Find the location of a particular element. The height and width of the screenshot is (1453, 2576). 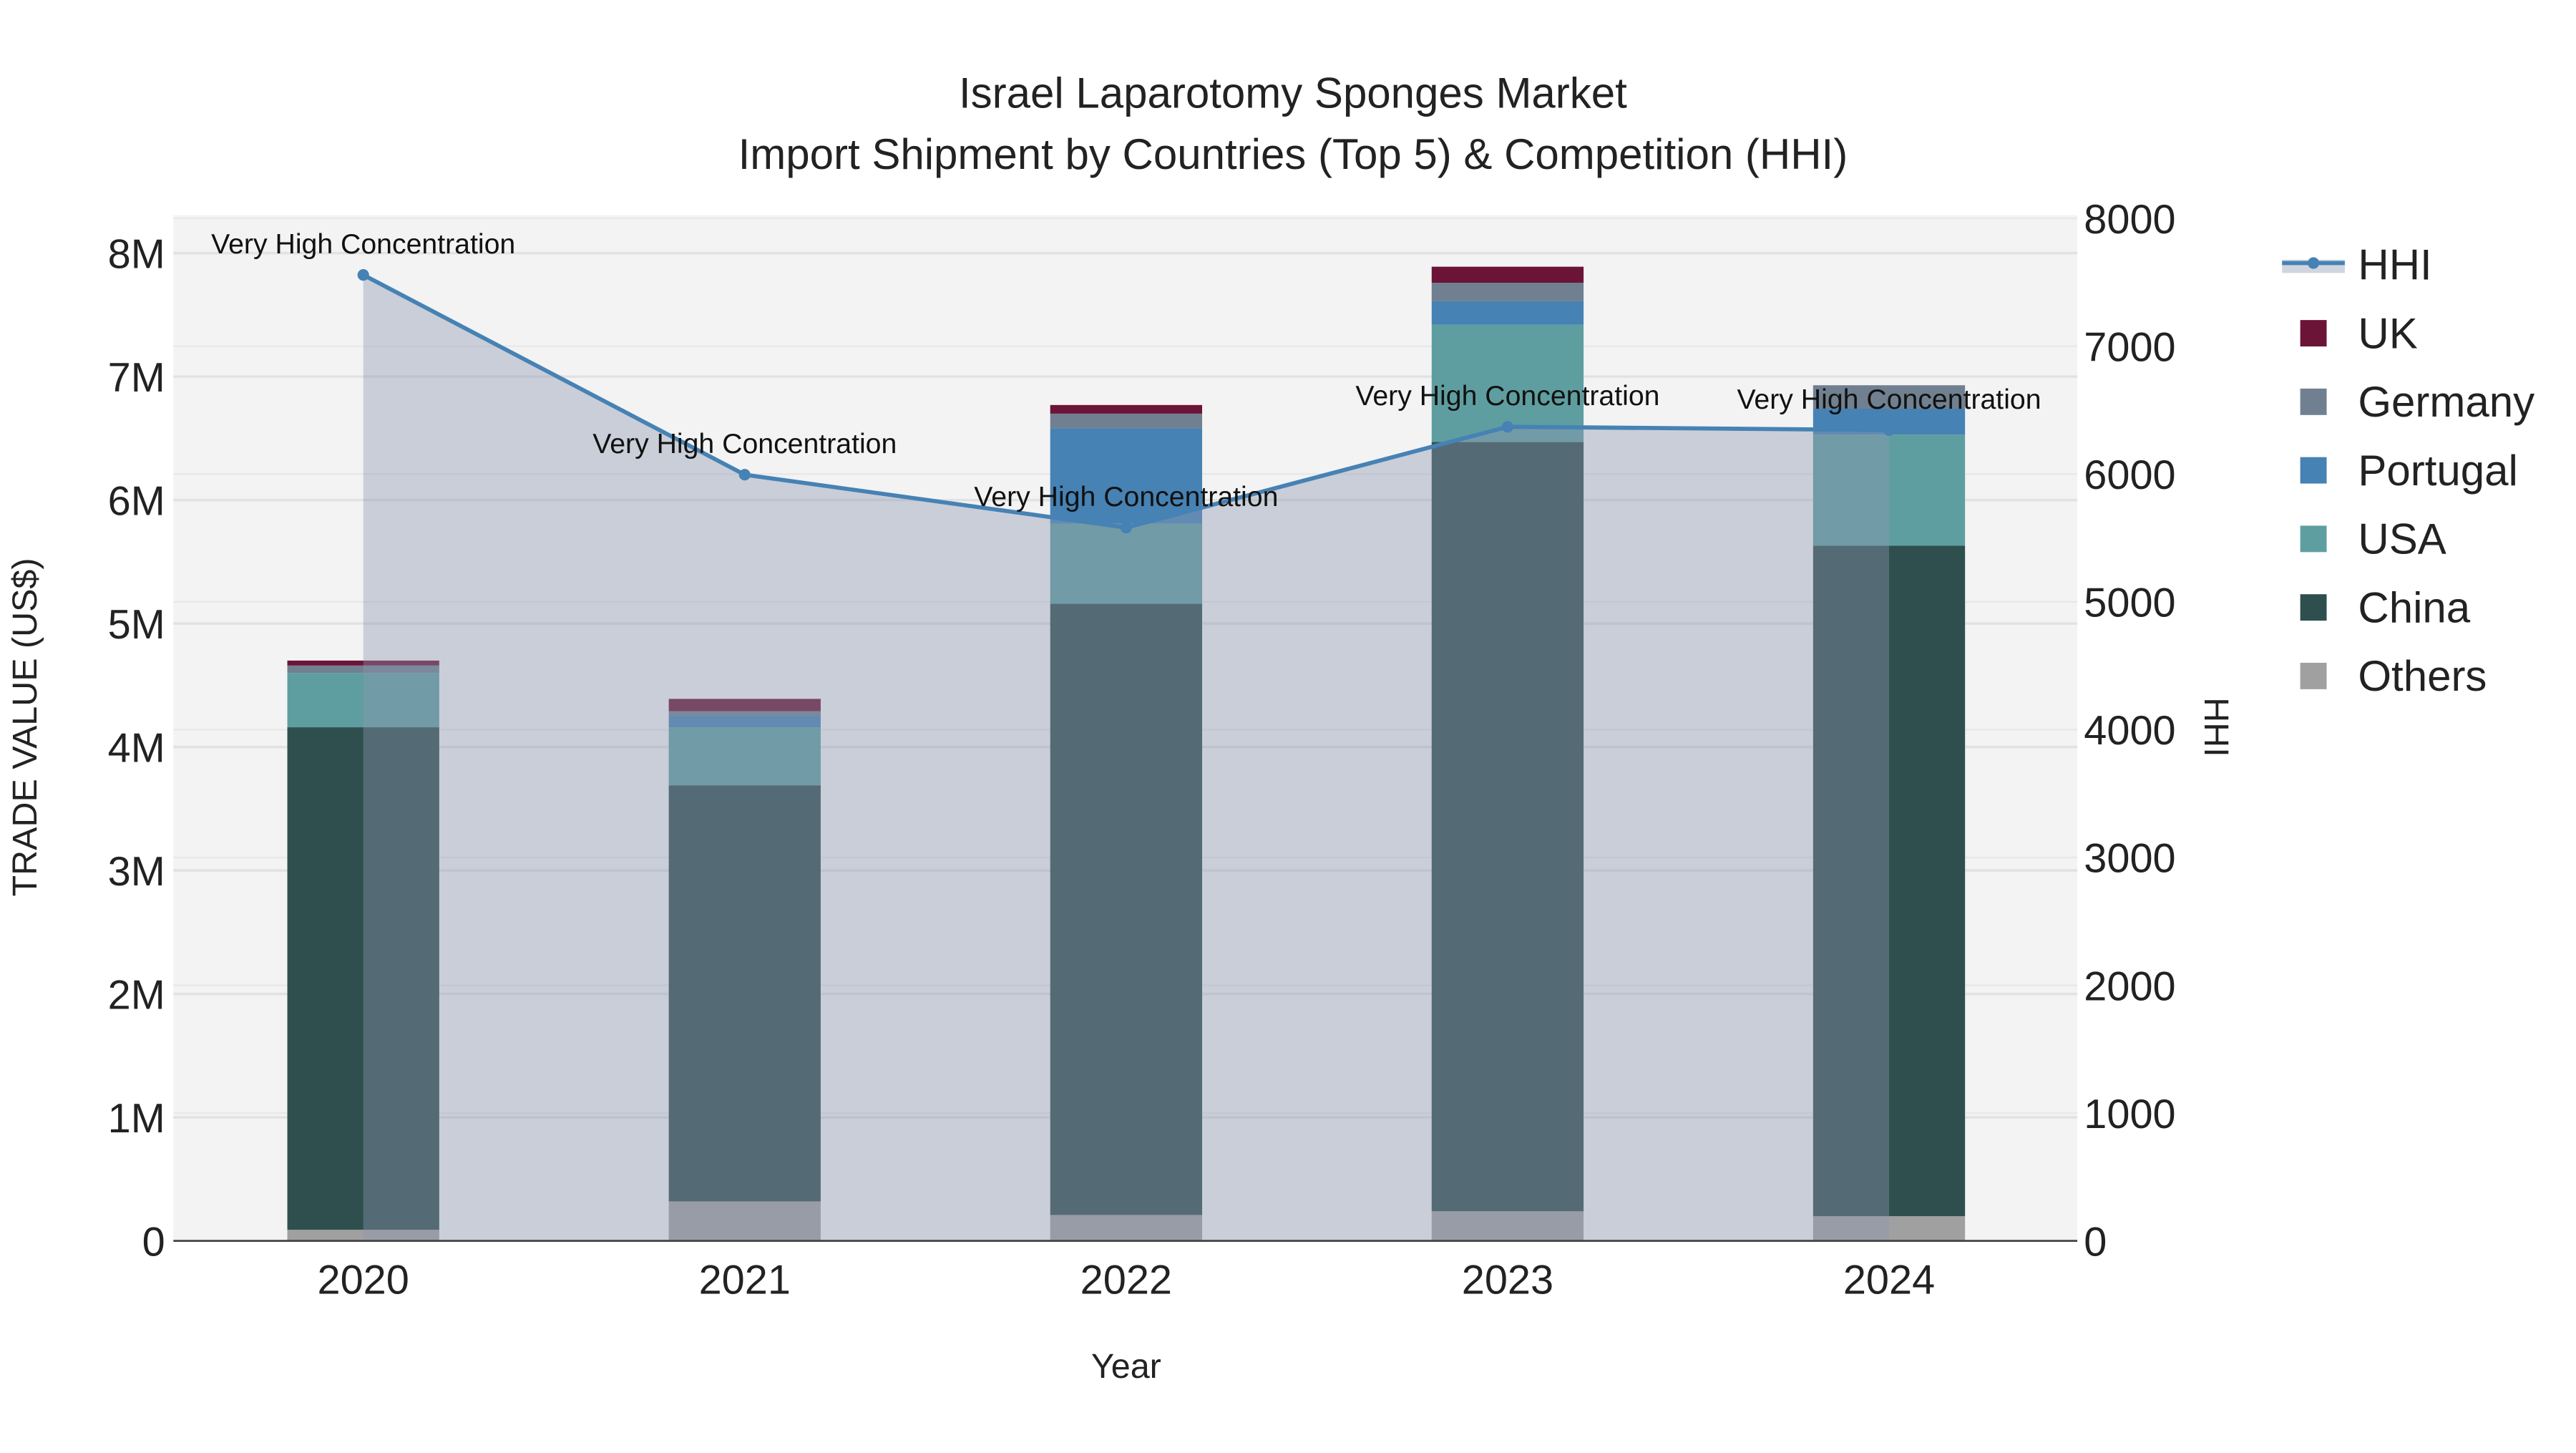

legend-swatch-germany is located at coordinates (2313, 401).